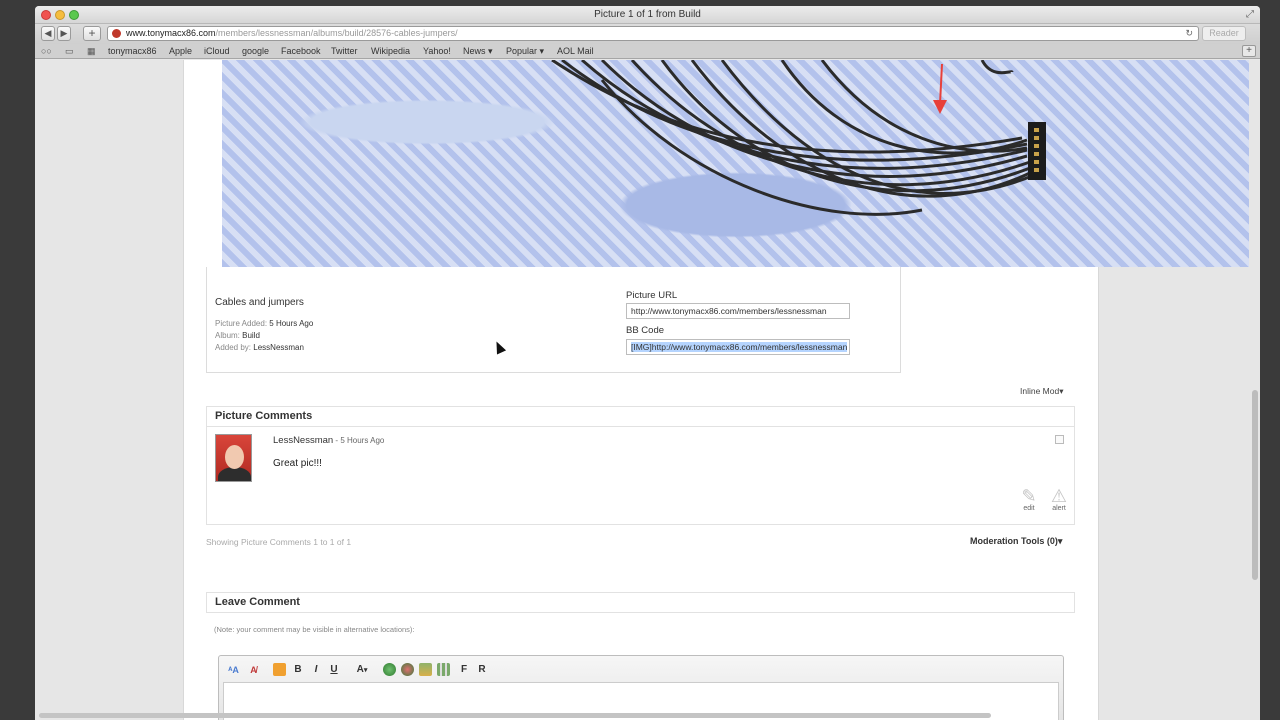 This screenshot has height=720, width=1280. I want to click on bookmark-item: Apple, so click(180, 51).